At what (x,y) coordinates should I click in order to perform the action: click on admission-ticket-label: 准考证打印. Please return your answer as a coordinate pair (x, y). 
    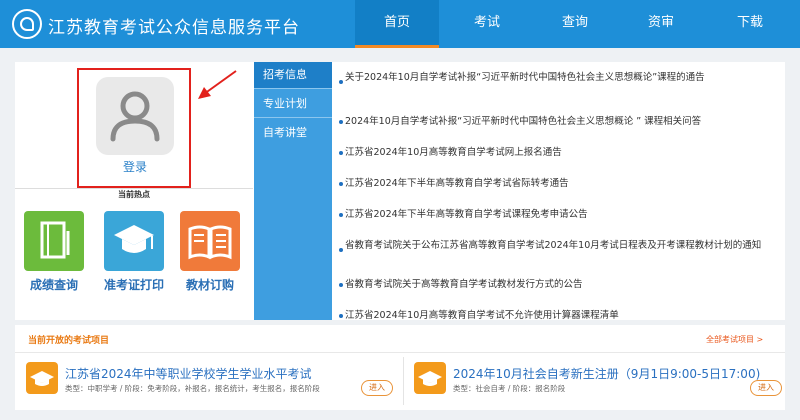
    Looking at the image, I should click on (134, 284).